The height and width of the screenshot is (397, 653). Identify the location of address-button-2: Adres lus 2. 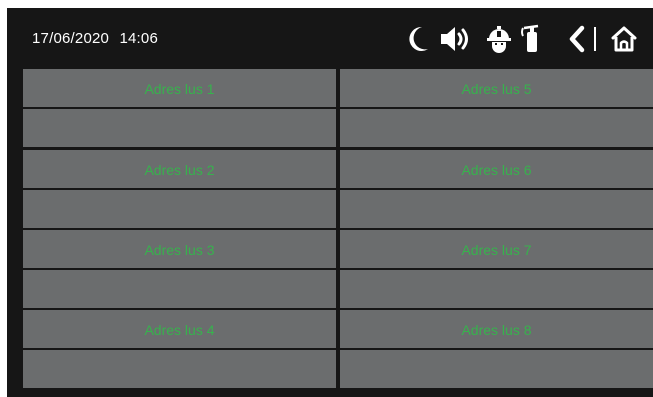
(179, 169).